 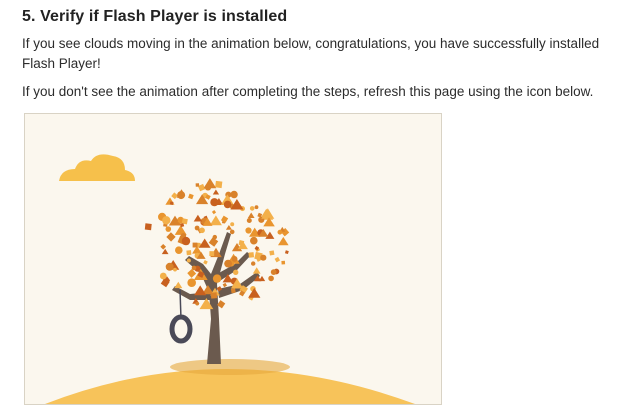 I want to click on tire-swing, so click(x=181, y=329).